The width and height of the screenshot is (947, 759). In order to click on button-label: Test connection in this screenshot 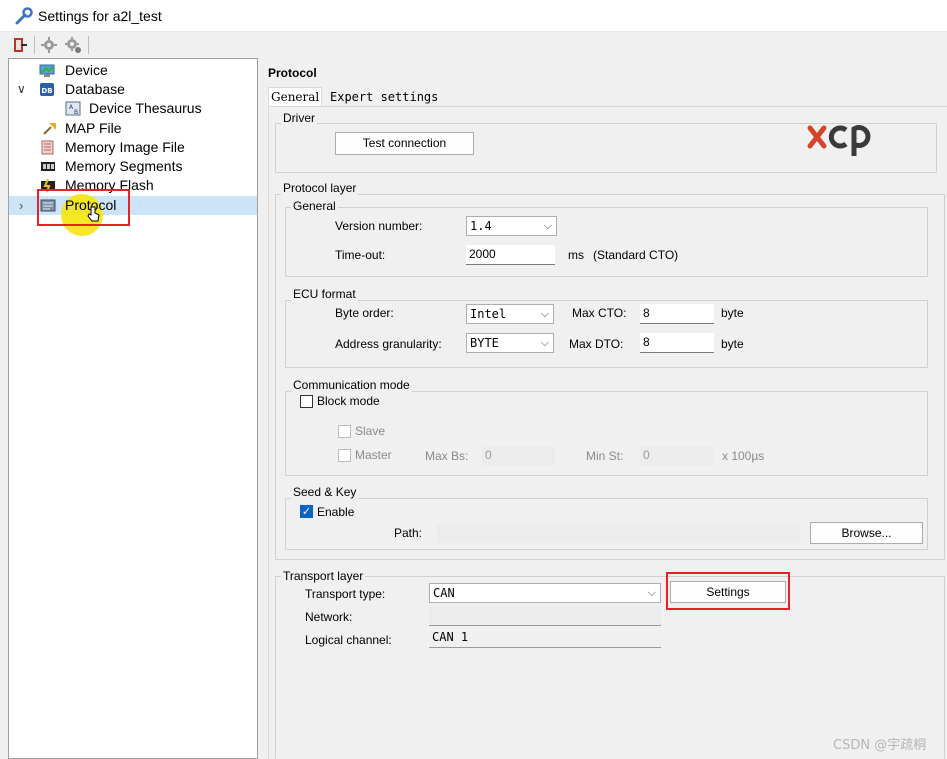, I will do `click(404, 143)`.